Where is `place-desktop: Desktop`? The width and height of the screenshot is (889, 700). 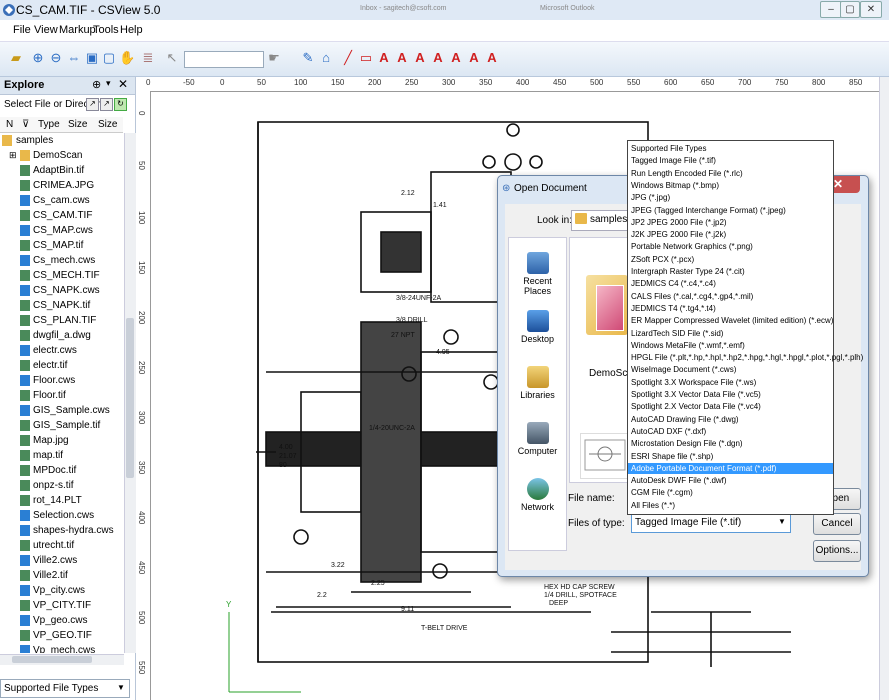
place-desktop: Desktop is located at coordinates (537, 327).